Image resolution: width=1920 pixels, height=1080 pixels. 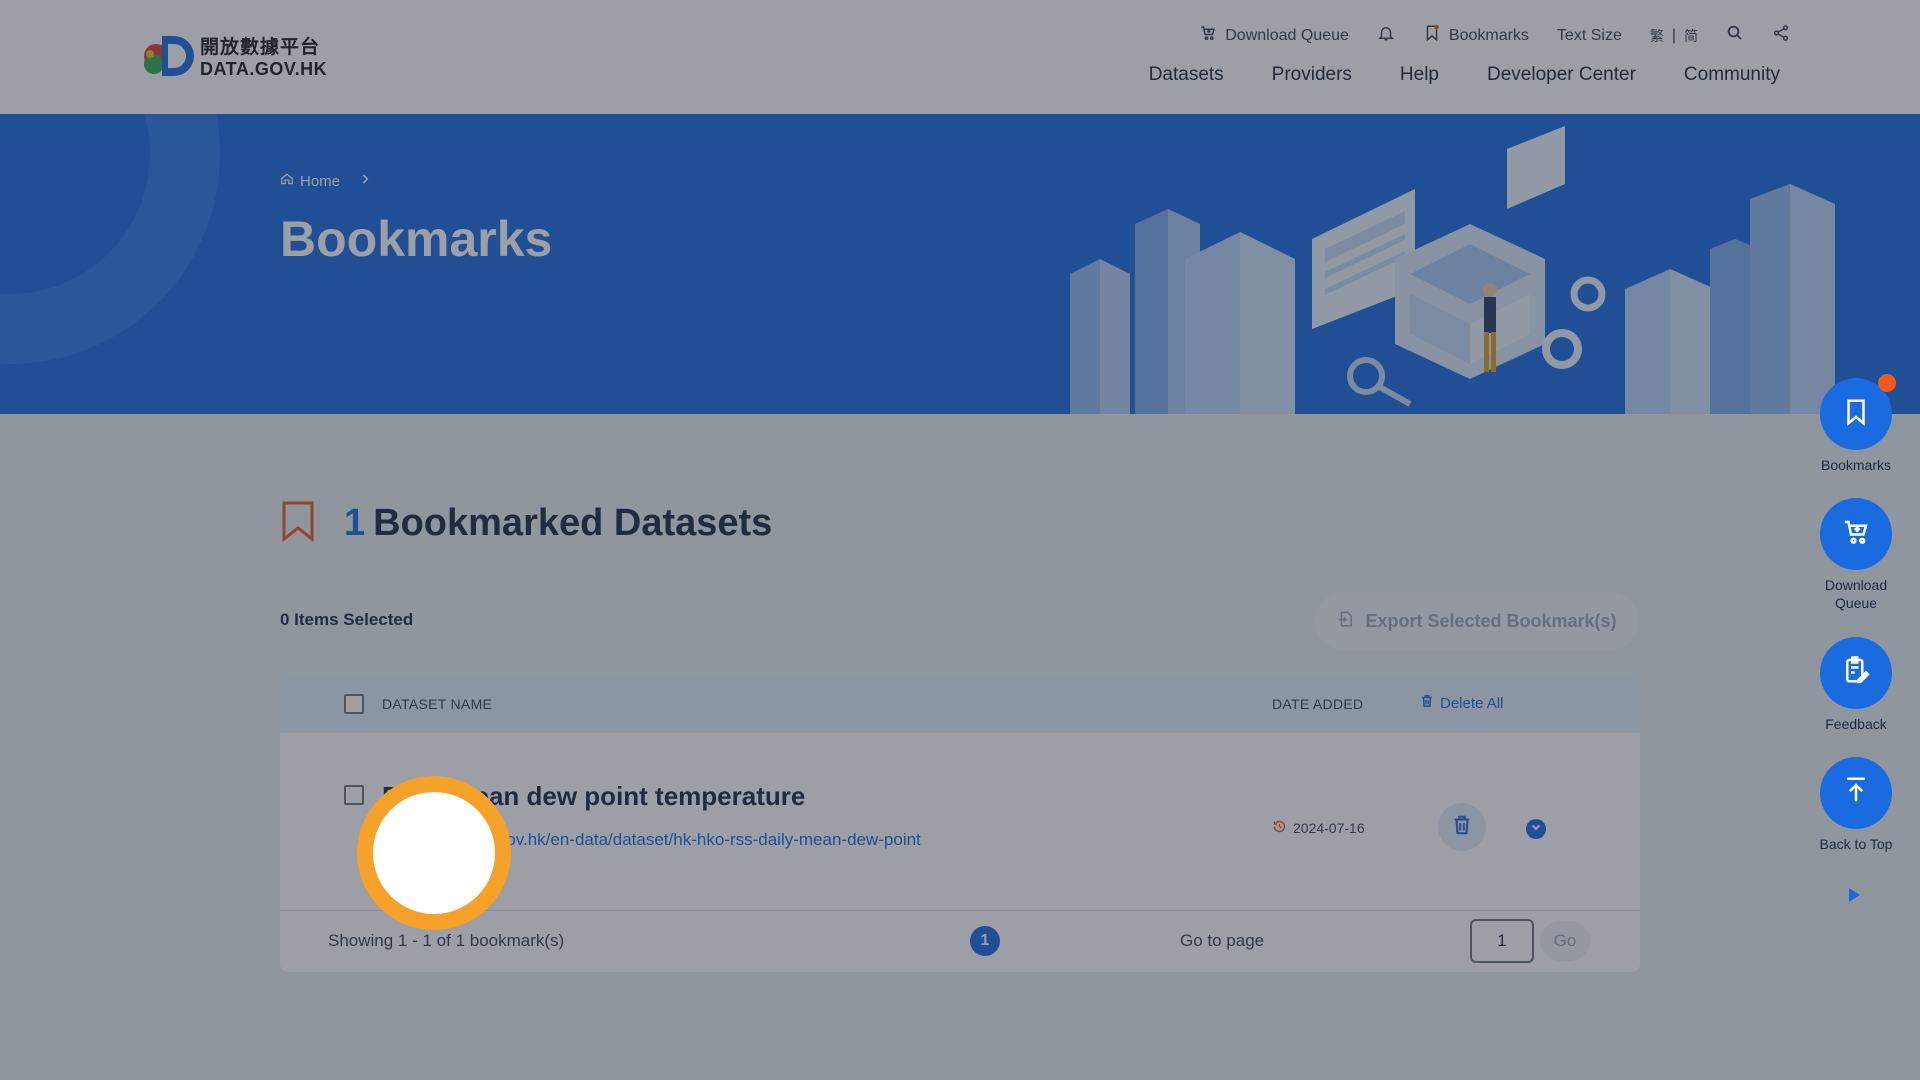 I want to click on nav-providers: Providers, so click(x=1312, y=75).